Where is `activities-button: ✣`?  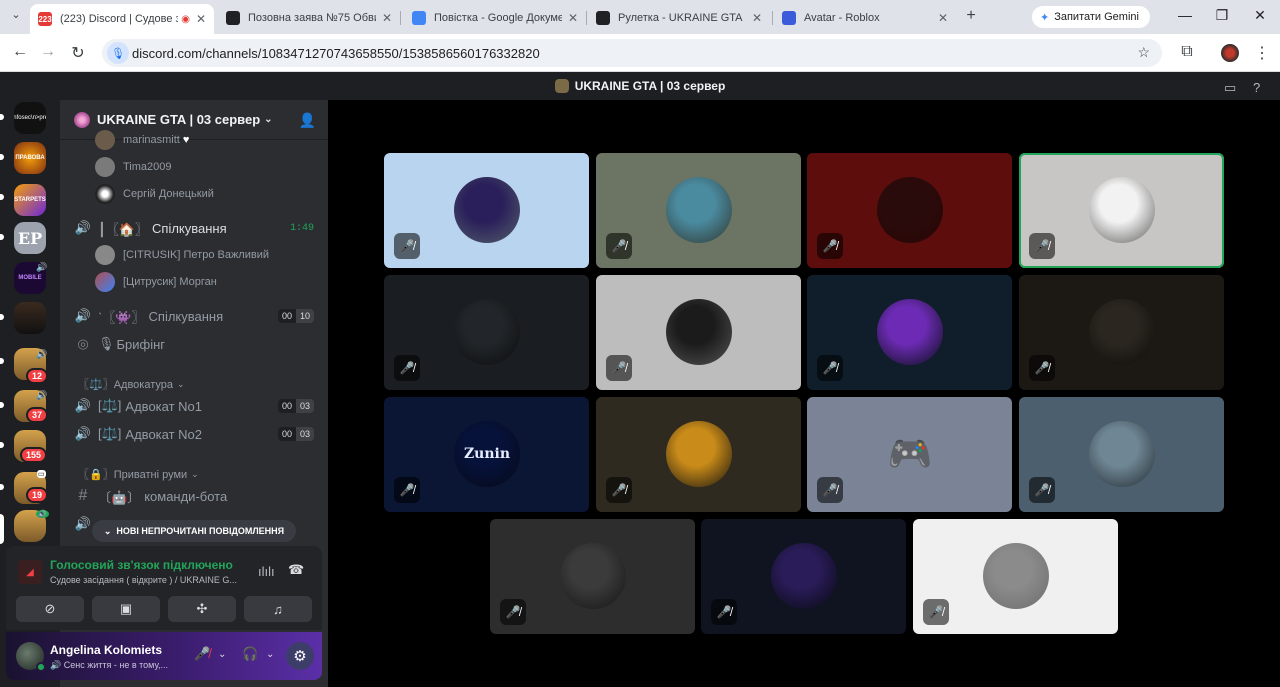
activities-button: ✣ is located at coordinates (202, 609).